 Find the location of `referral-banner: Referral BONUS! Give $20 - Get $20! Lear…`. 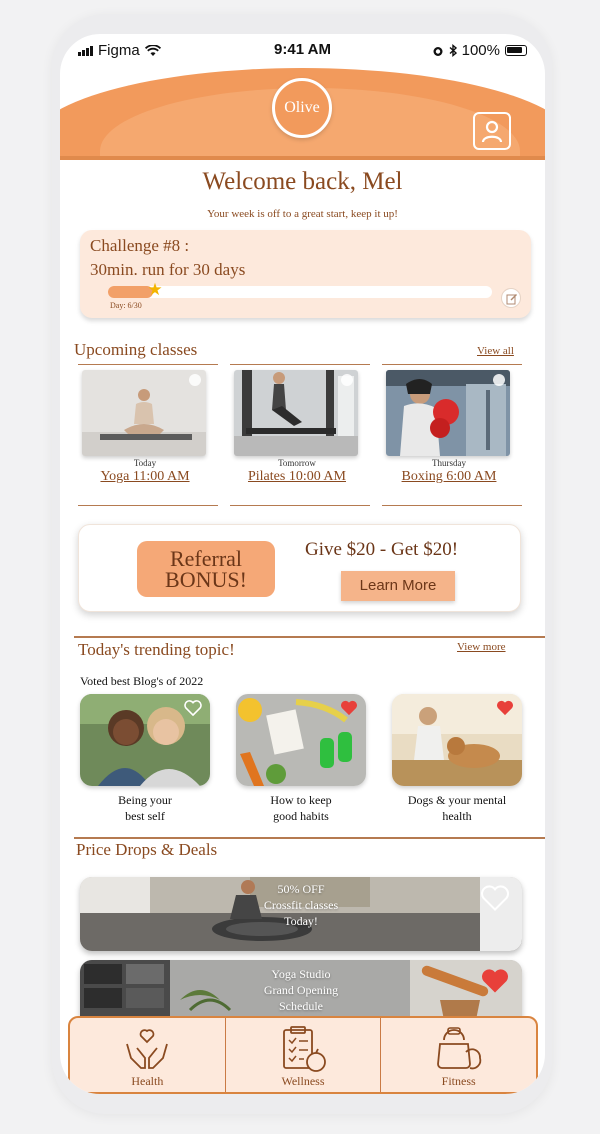

referral-banner: Referral BONUS! Give $20 - Get $20! Lear… is located at coordinates (299, 568).